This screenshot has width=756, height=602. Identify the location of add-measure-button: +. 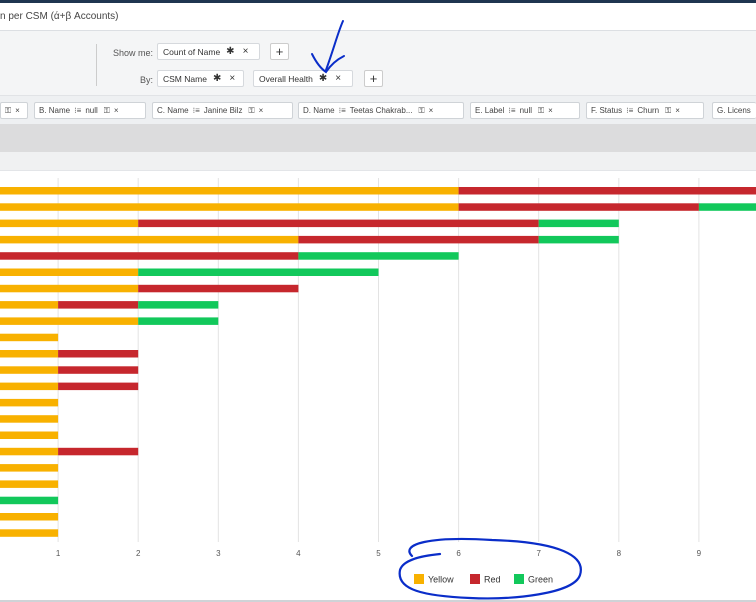
(279, 51).